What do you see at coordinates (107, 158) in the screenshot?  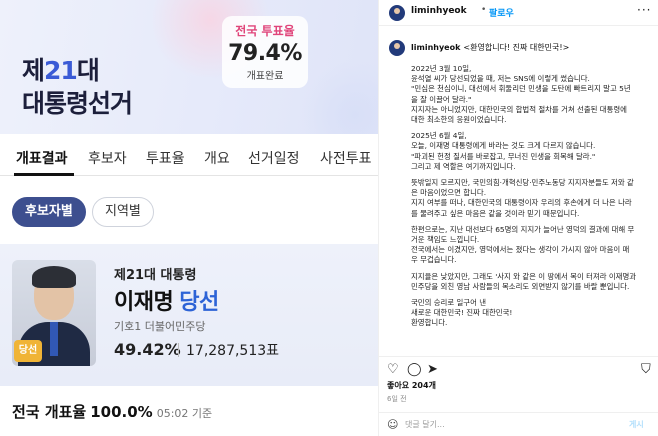 I see `tab-candidates: 후보자` at bounding box center [107, 158].